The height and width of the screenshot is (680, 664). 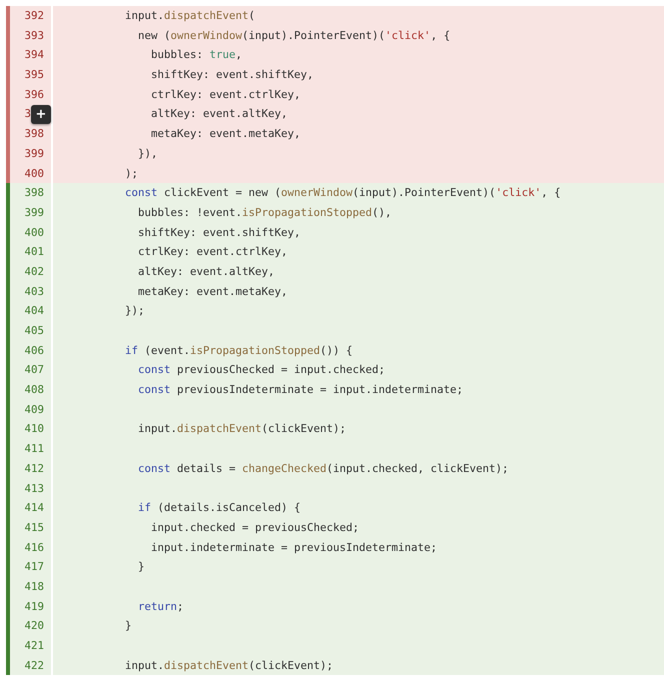 What do you see at coordinates (34, 429) in the screenshot?
I see `line-number: 410` at bounding box center [34, 429].